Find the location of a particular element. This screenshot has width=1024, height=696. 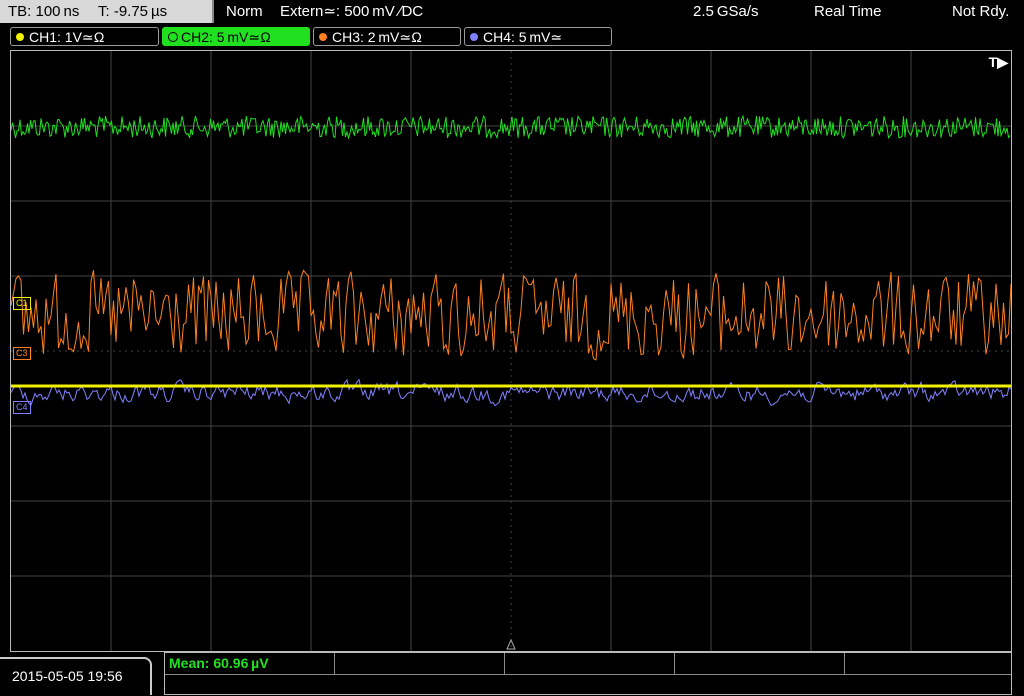

trigger-mode: Norm is located at coordinates (244, 12).